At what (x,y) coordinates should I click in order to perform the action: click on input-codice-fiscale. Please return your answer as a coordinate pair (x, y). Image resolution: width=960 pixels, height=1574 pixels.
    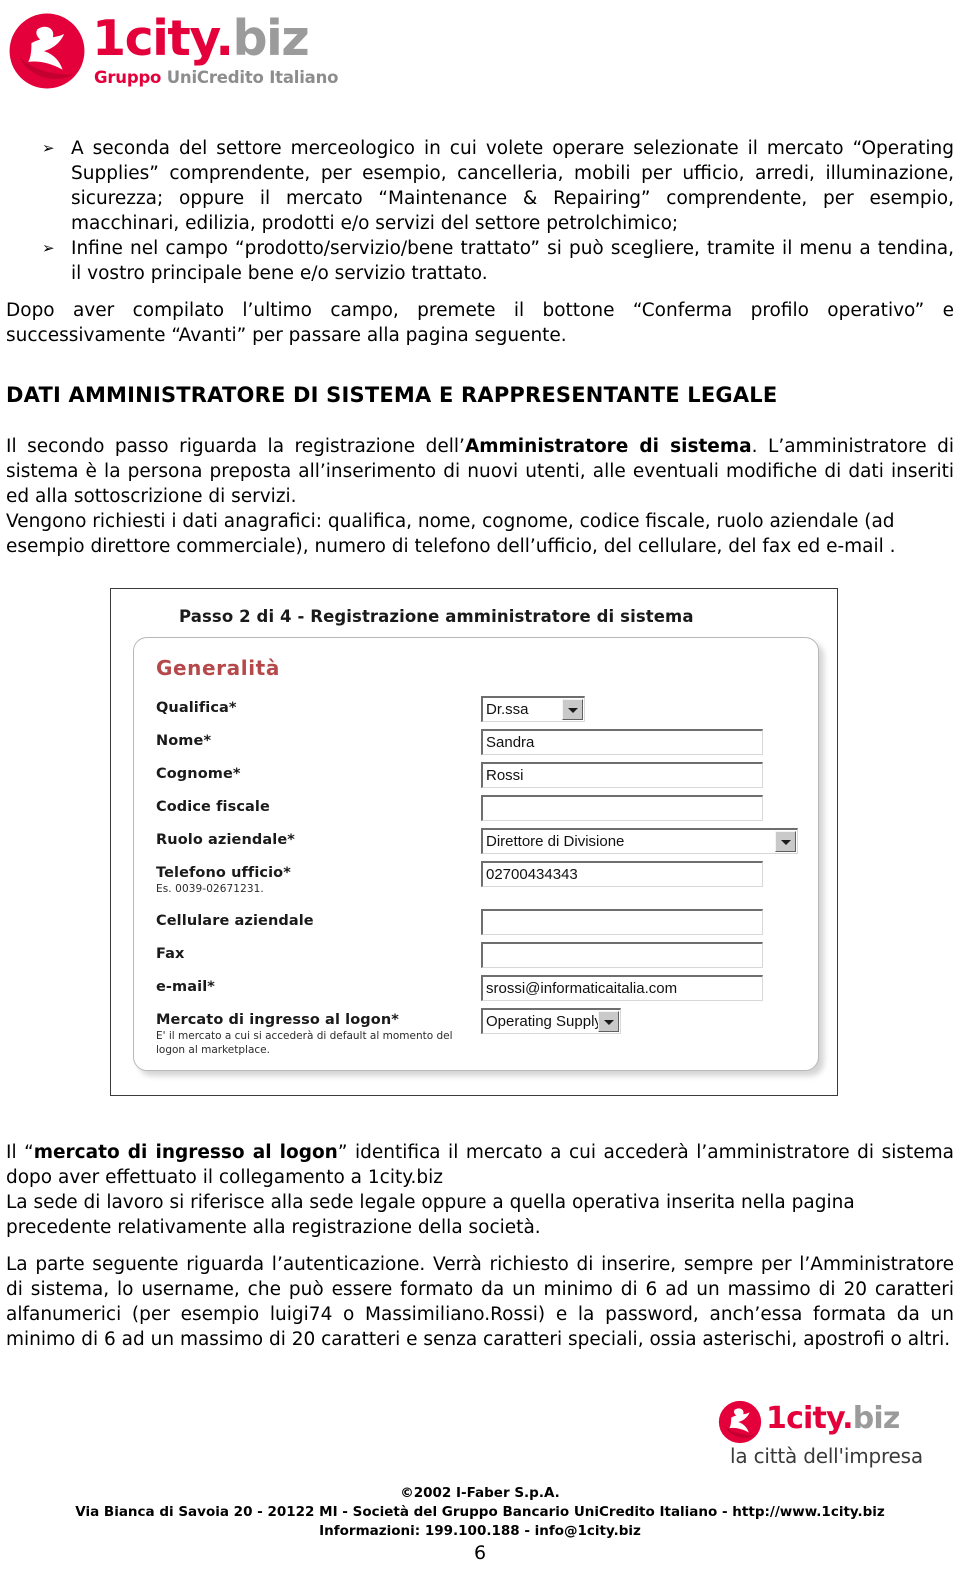
    Looking at the image, I should click on (622, 808).